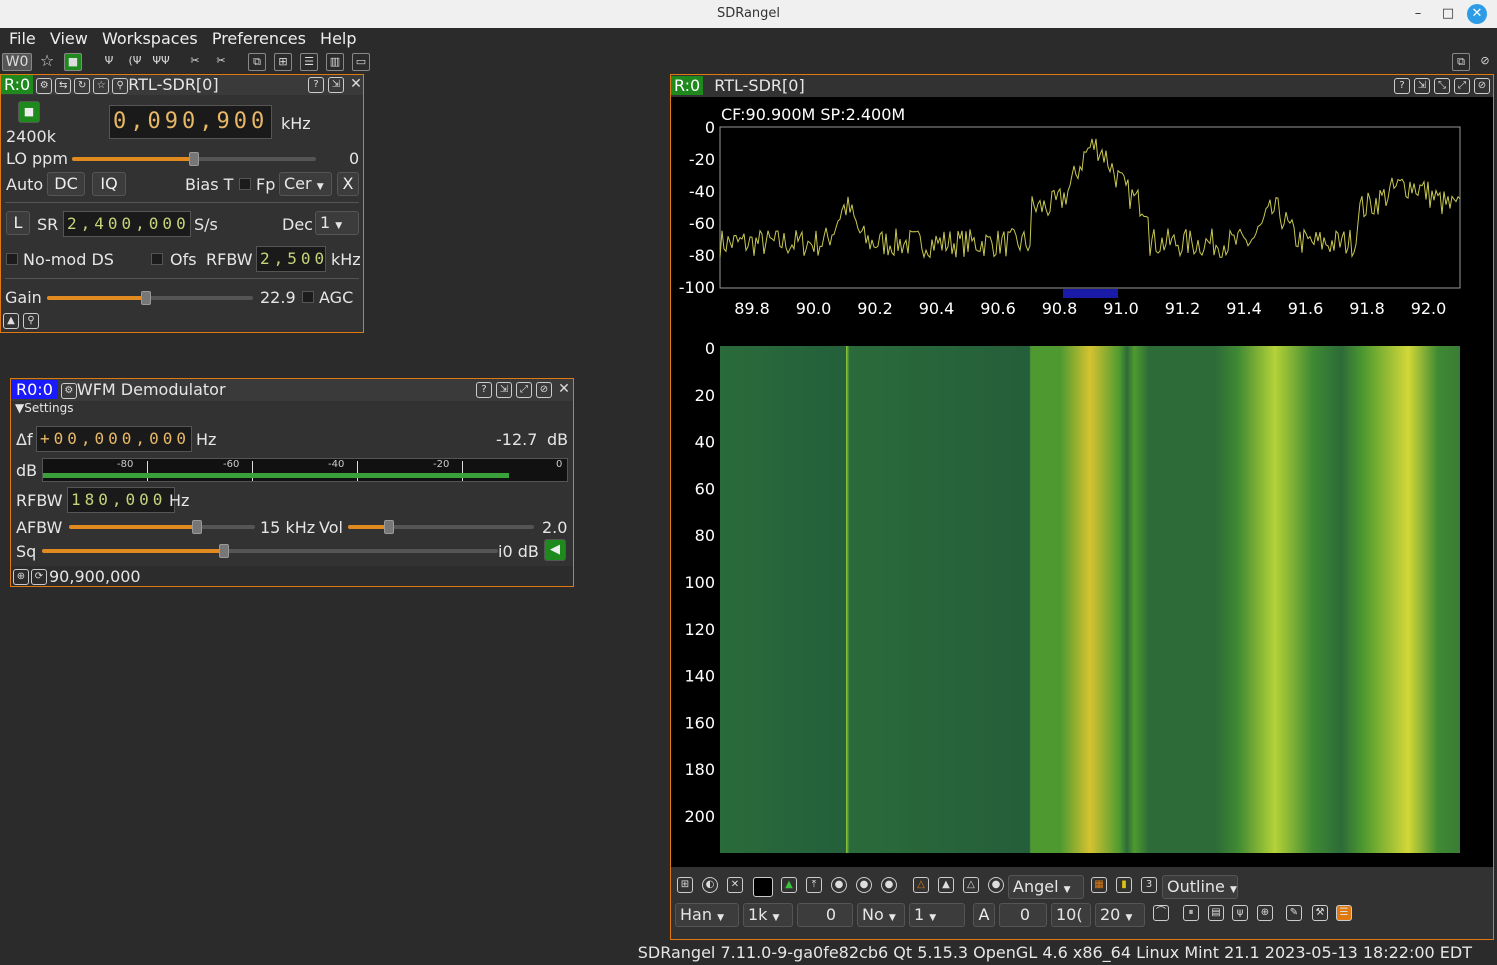 The height and width of the screenshot is (965, 1497). Describe the element at coordinates (921, 885) in the screenshot. I see `current-trace-icon: △` at that location.